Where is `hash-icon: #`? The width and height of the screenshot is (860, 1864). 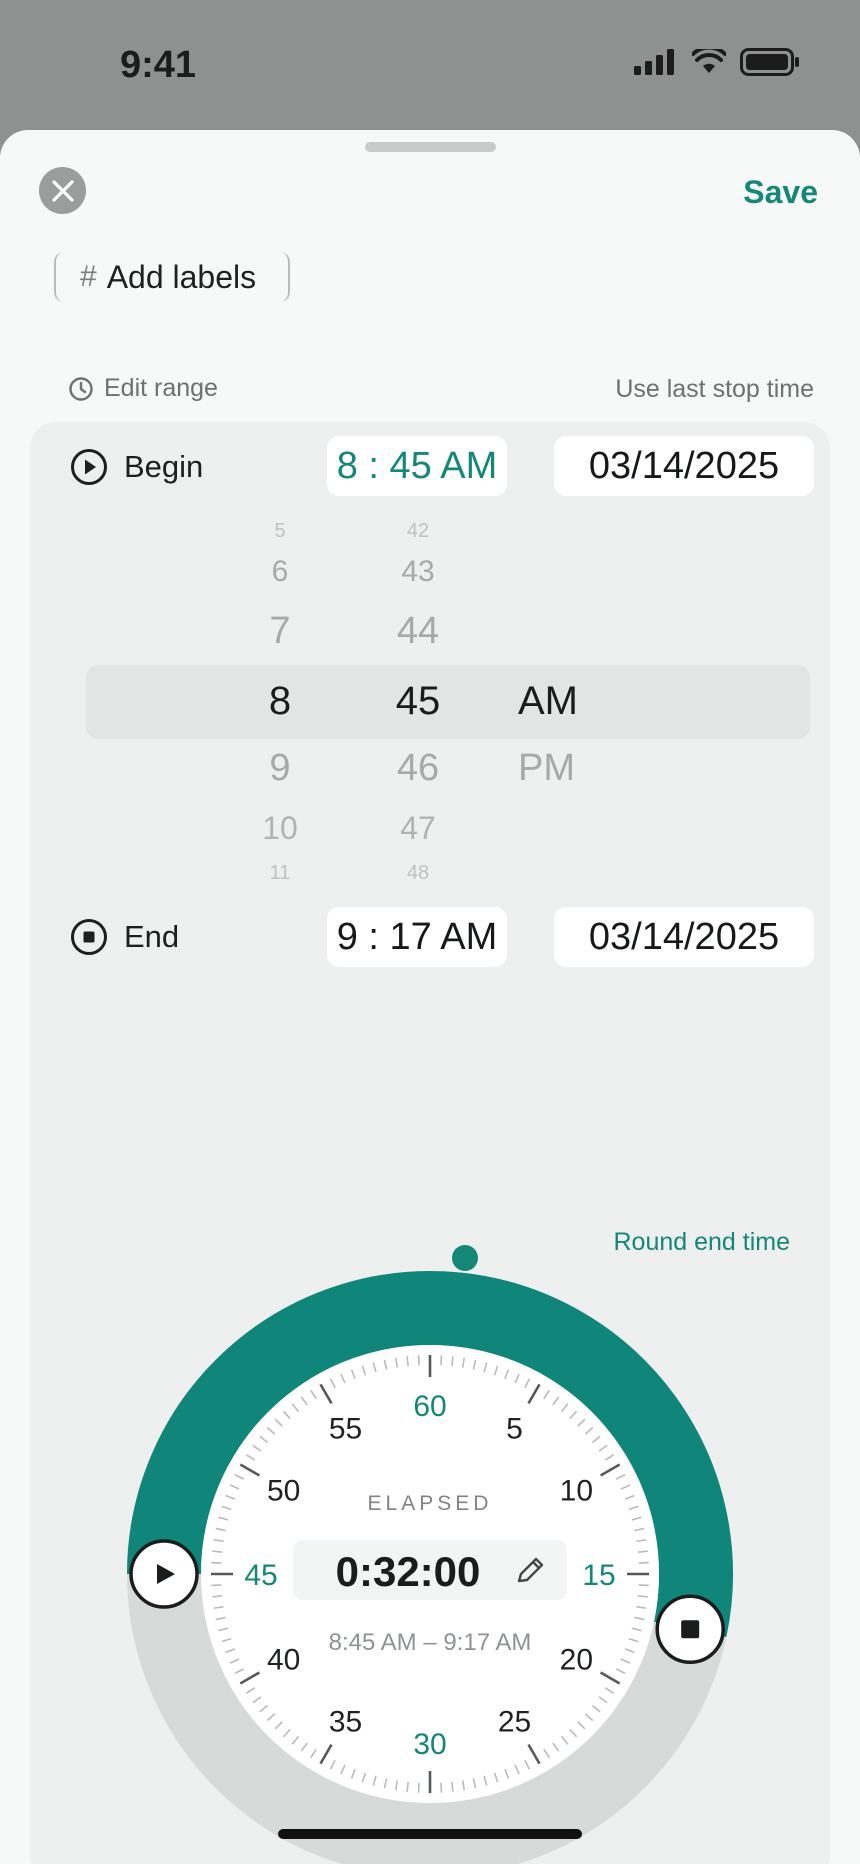 hash-icon: # is located at coordinates (88, 276).